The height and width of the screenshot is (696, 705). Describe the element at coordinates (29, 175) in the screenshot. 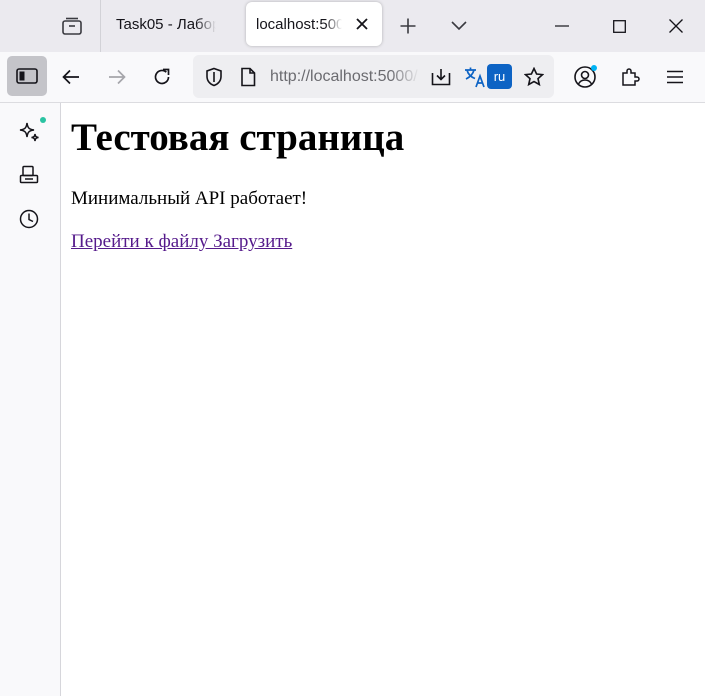

I see `synced-tabs-icon` at that location.